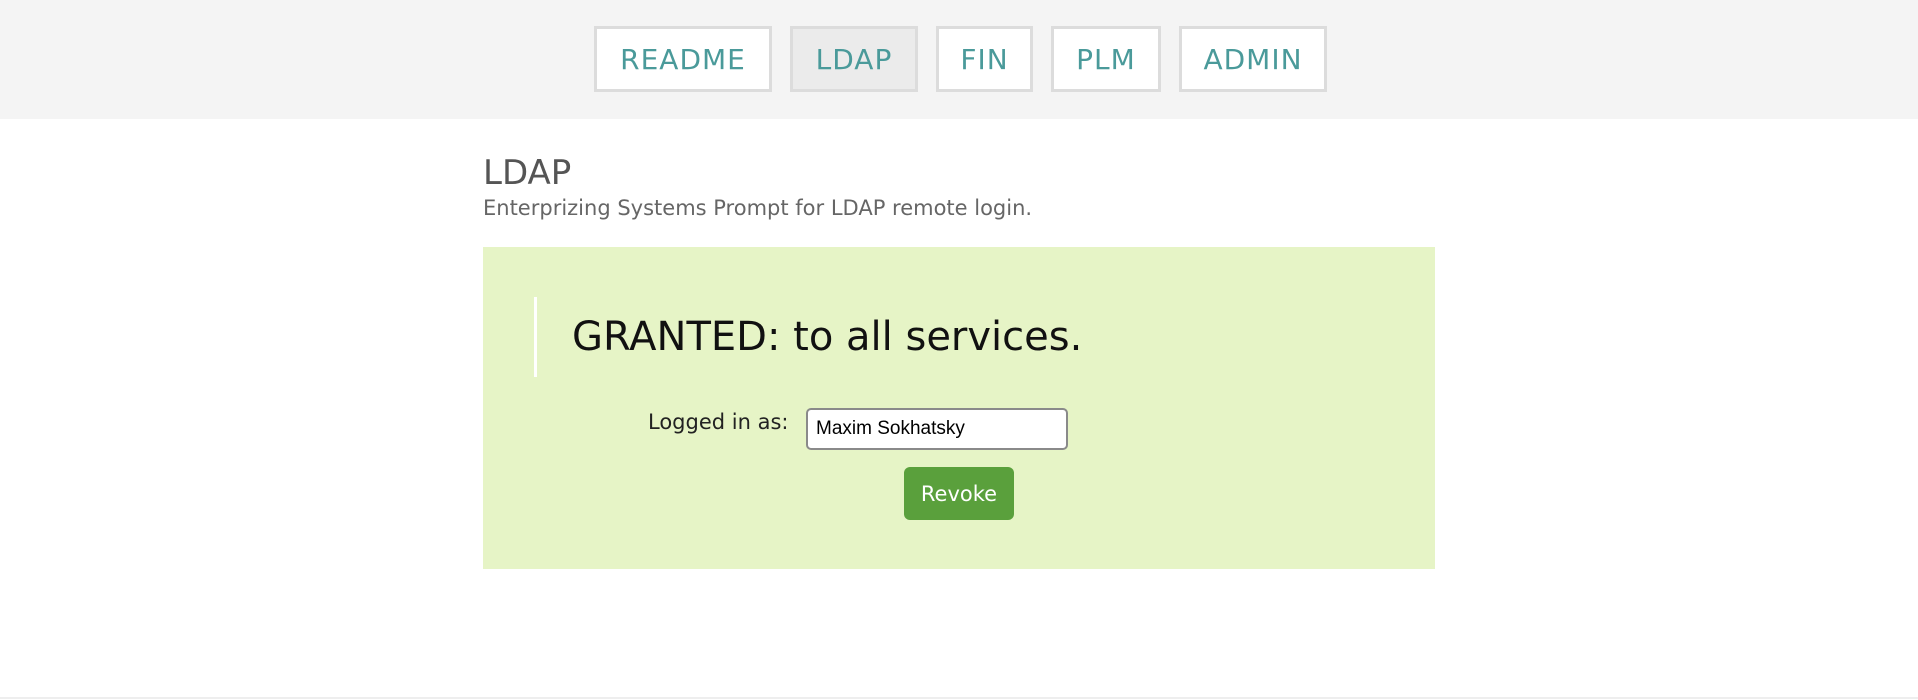 The height and width of the screenshot is (700, 1918). I want to click on status-blockquote: GRANTED: to all services., so click(808, 337).